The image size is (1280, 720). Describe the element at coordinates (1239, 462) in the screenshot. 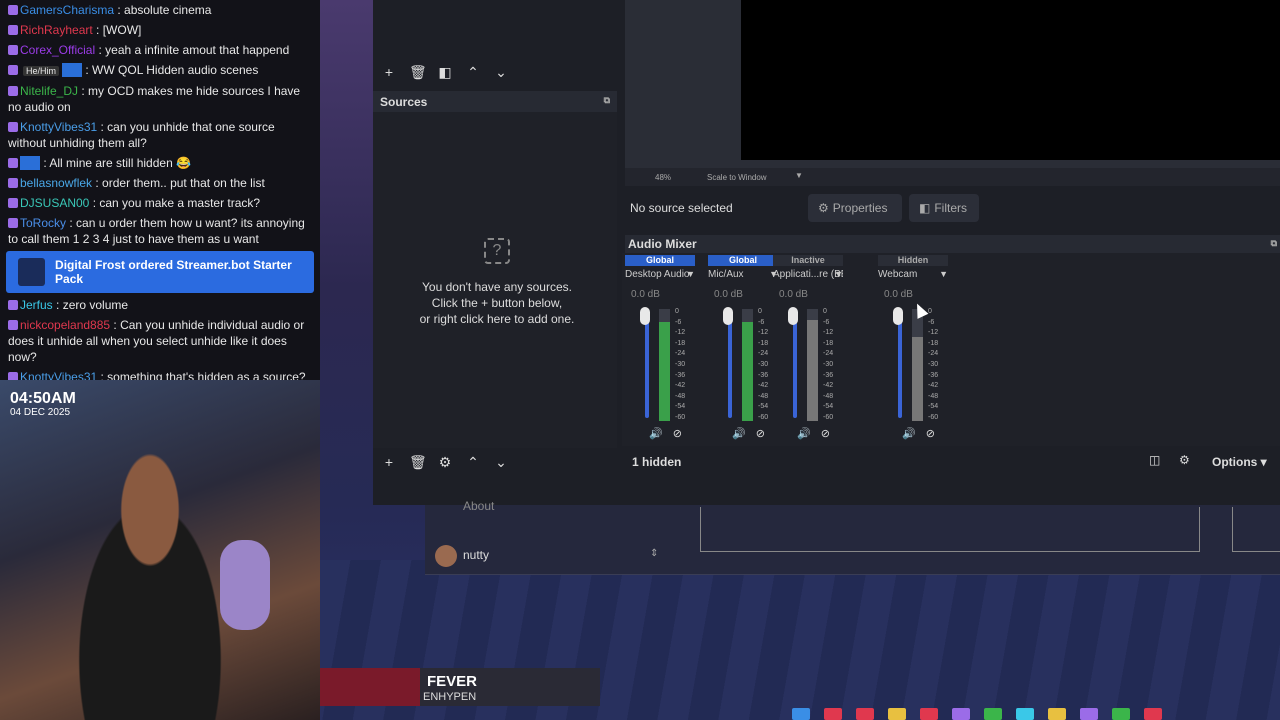

I see `options-menu: Options ▾` at that location.